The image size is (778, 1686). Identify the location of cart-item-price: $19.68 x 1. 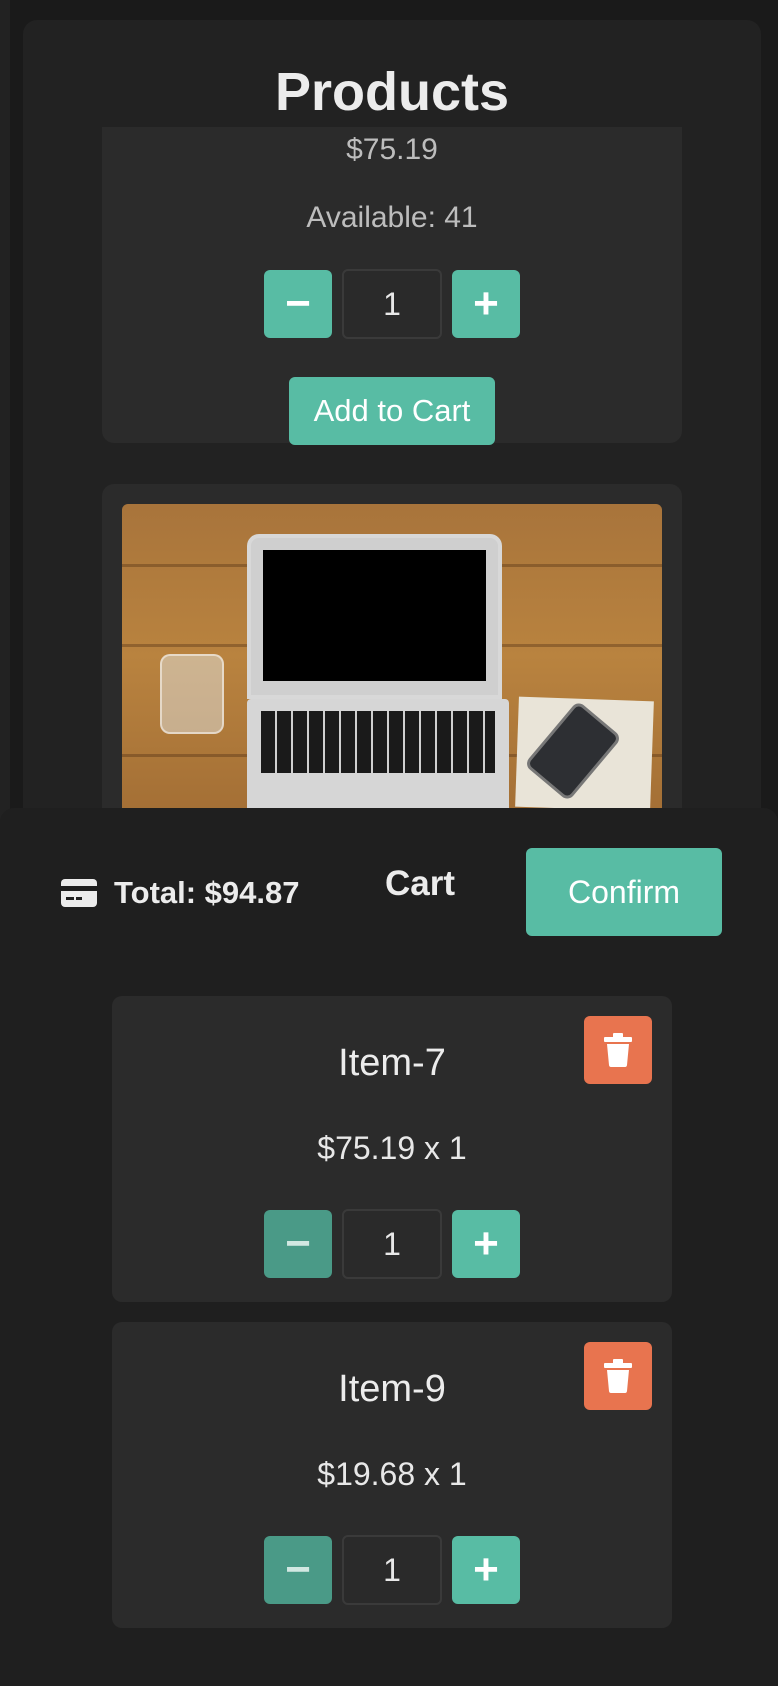
(392, 1474).